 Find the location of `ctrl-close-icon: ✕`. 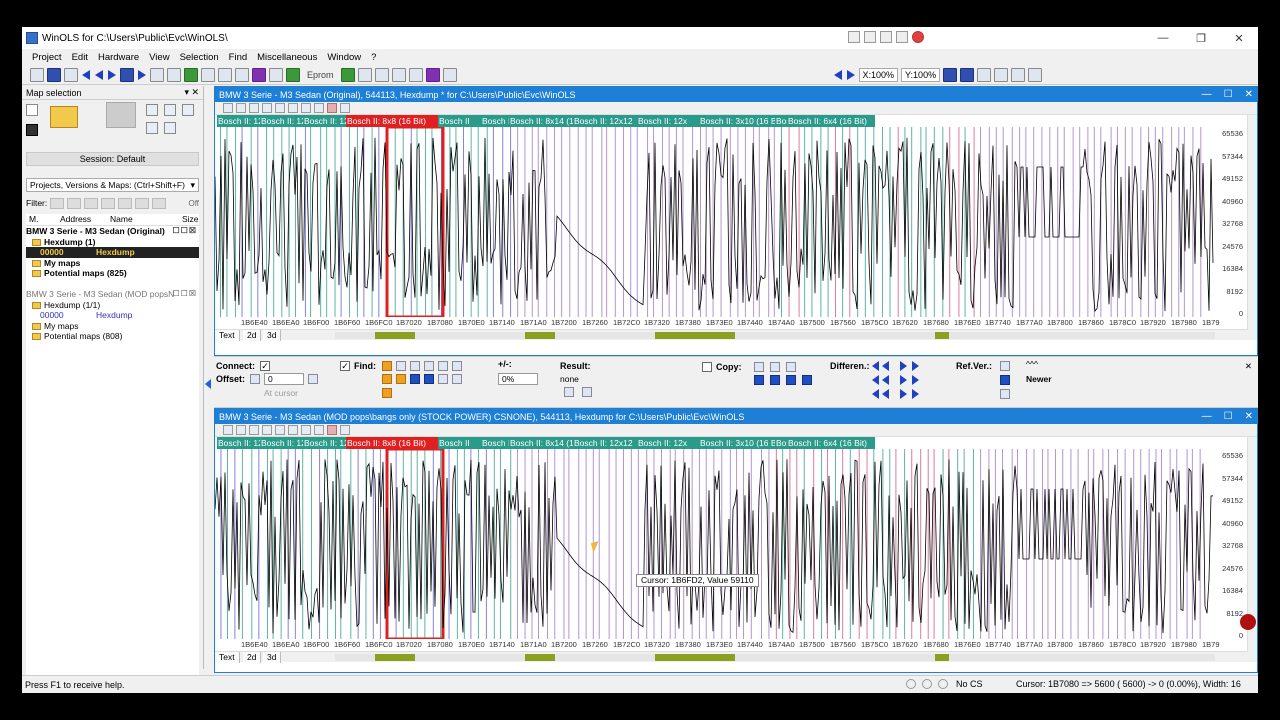

ctrl-close-icon: ✕ is located at coordinates (1248, 366).